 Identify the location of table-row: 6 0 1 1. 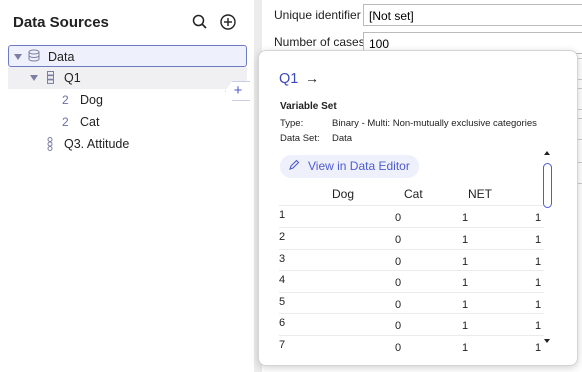
(411, 324).